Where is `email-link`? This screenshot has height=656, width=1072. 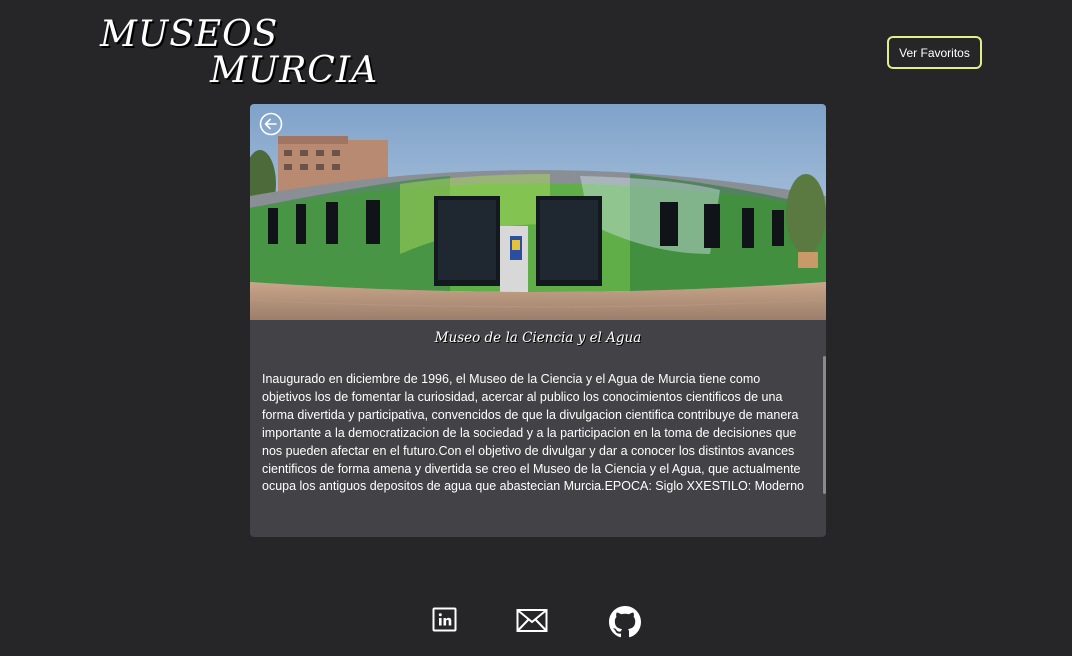
email-link is located at coordinates (532, 622).